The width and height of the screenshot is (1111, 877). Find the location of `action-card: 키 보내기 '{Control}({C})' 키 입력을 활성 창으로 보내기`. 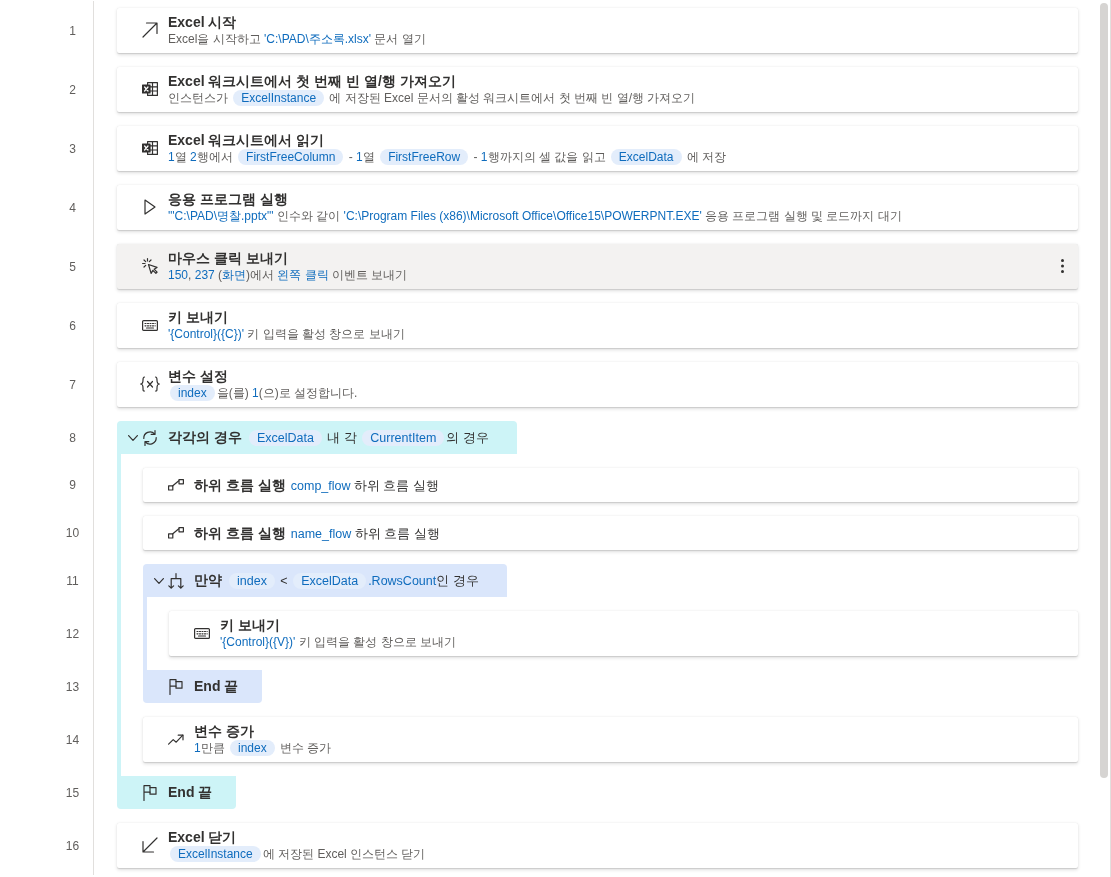

action-card: 키 보내기 '{Control}({C})' 키 입력을 활성 창으로 보내기 is located at coordinates (597, 325).